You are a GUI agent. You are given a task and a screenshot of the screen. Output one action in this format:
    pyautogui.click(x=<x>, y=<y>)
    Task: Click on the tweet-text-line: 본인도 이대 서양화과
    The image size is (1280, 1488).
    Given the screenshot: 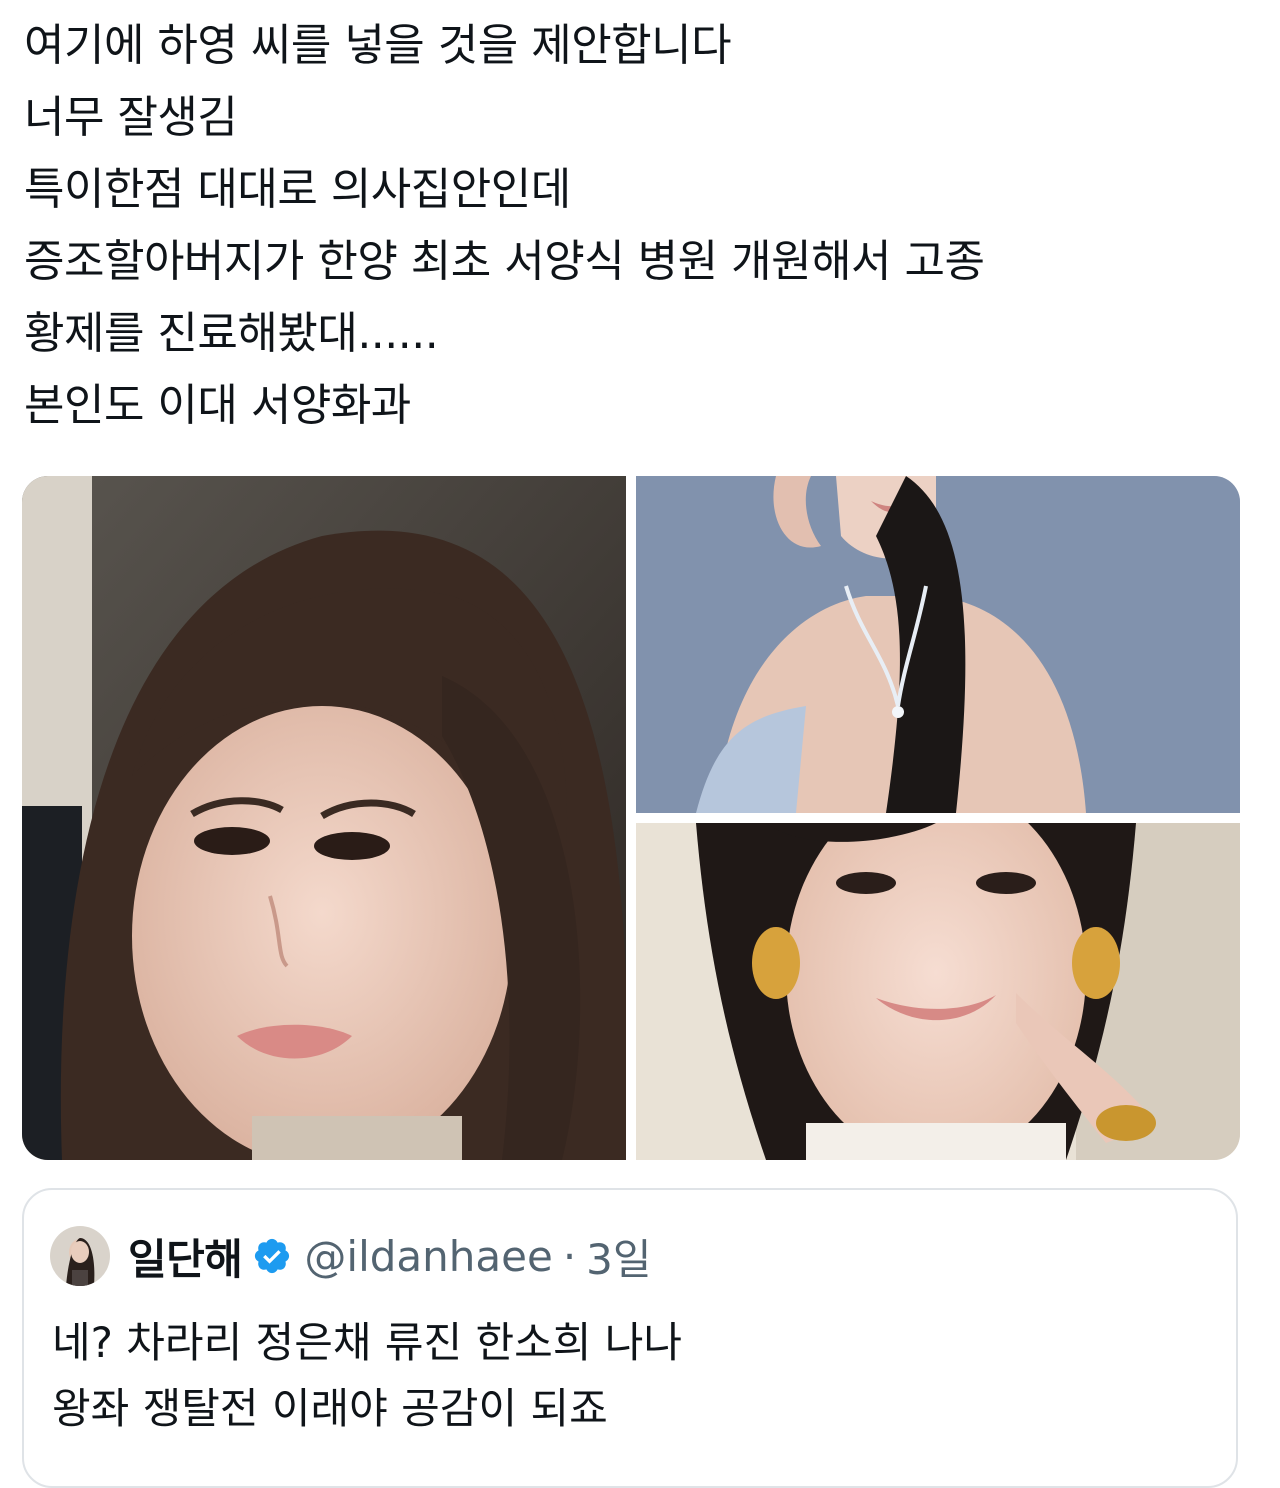 What is the action you would take?
    pyautogui.click(x=217, y=405)
    